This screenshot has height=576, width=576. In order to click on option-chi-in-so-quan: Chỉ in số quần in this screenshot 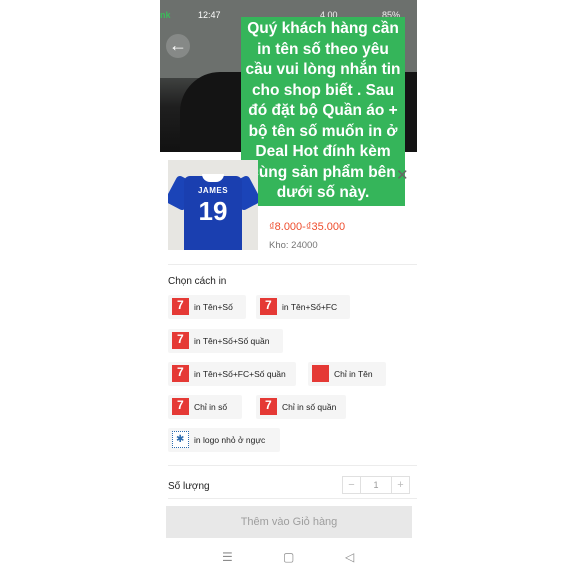, I will do `click(301, 407)`.